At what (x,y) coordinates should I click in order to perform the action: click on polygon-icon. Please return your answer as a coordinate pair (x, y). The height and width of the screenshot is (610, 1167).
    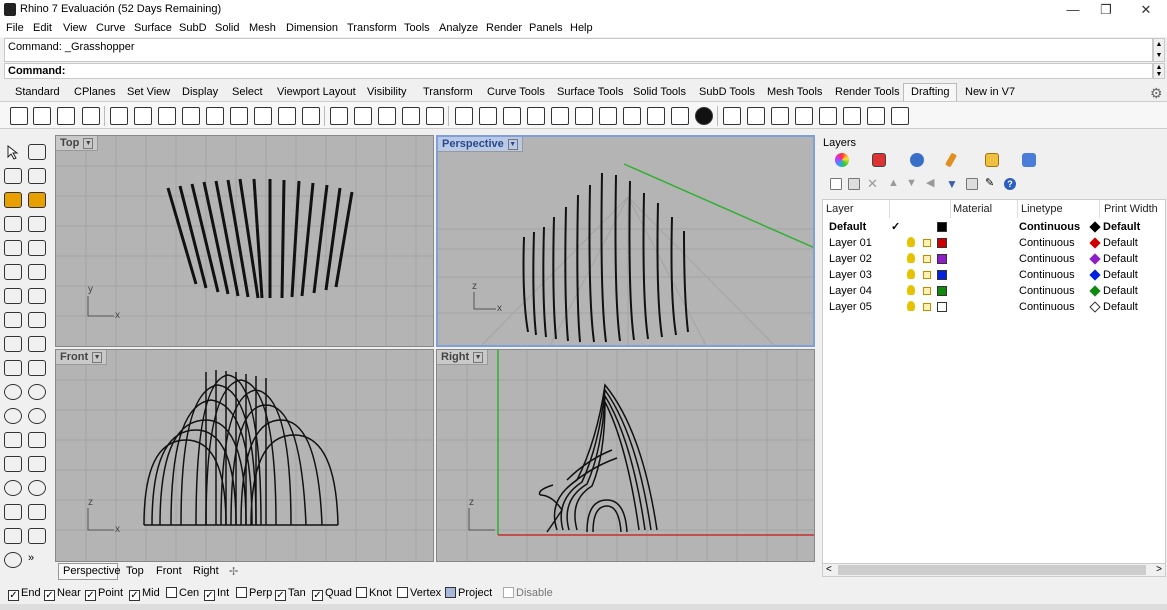
    Looking at the image, I should click on (37, 224).